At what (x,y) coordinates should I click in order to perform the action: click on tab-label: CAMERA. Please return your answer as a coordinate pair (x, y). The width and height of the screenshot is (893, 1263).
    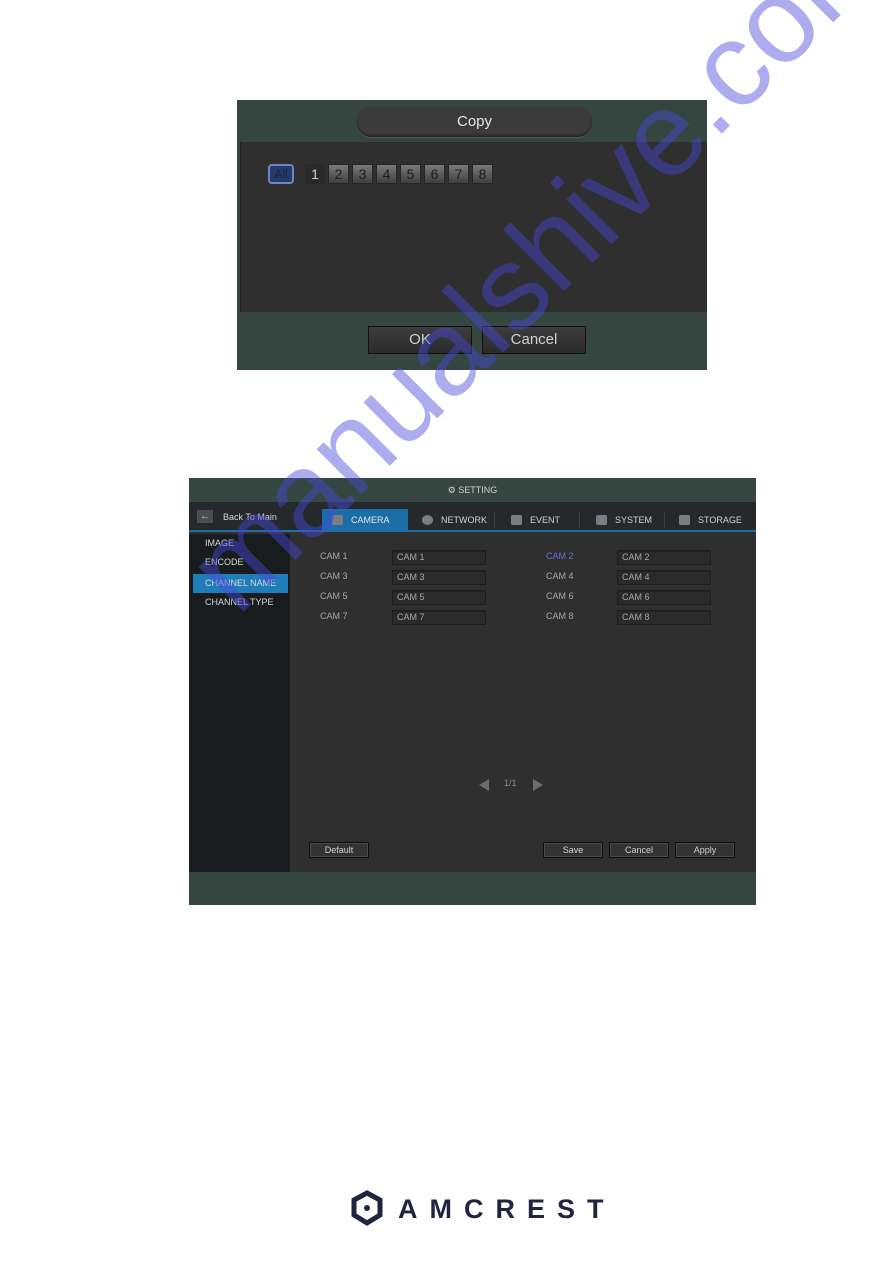
    Looking at the image, I should click on (370, 519).